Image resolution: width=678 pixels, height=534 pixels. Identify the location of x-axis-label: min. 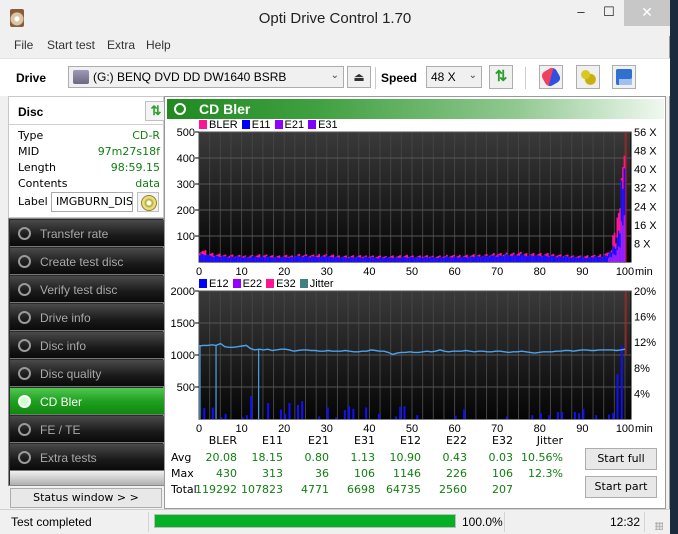
(644, 428).